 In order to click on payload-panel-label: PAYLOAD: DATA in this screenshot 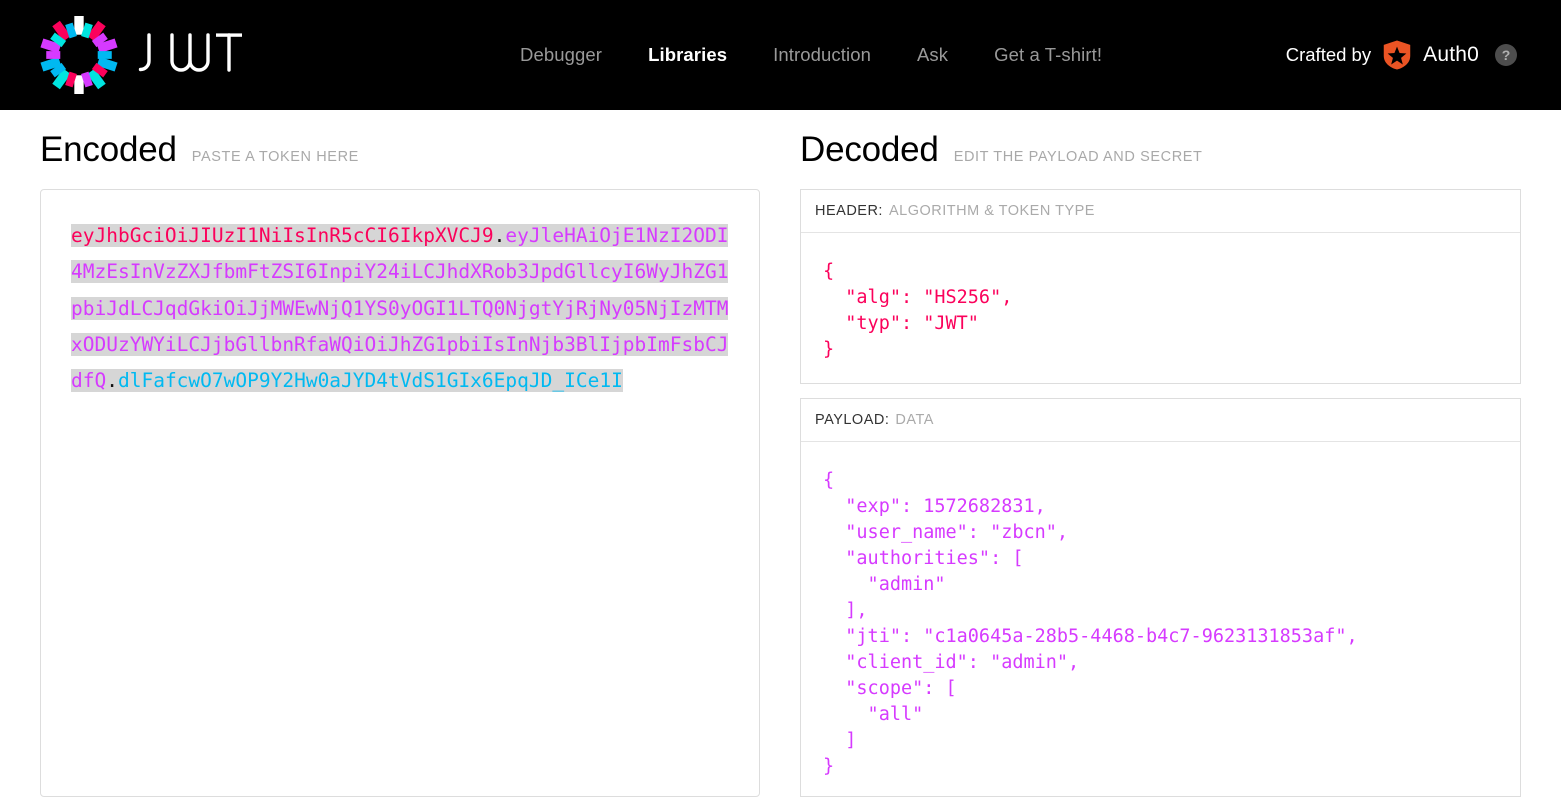, I will do `click(1160, 420)`.